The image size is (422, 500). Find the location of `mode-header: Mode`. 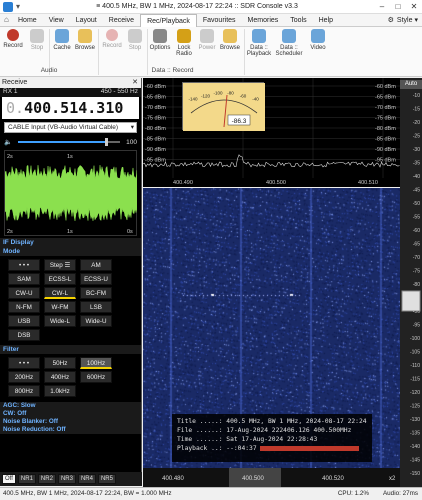

mode-header: Mode is located at coordinates (70, 251).